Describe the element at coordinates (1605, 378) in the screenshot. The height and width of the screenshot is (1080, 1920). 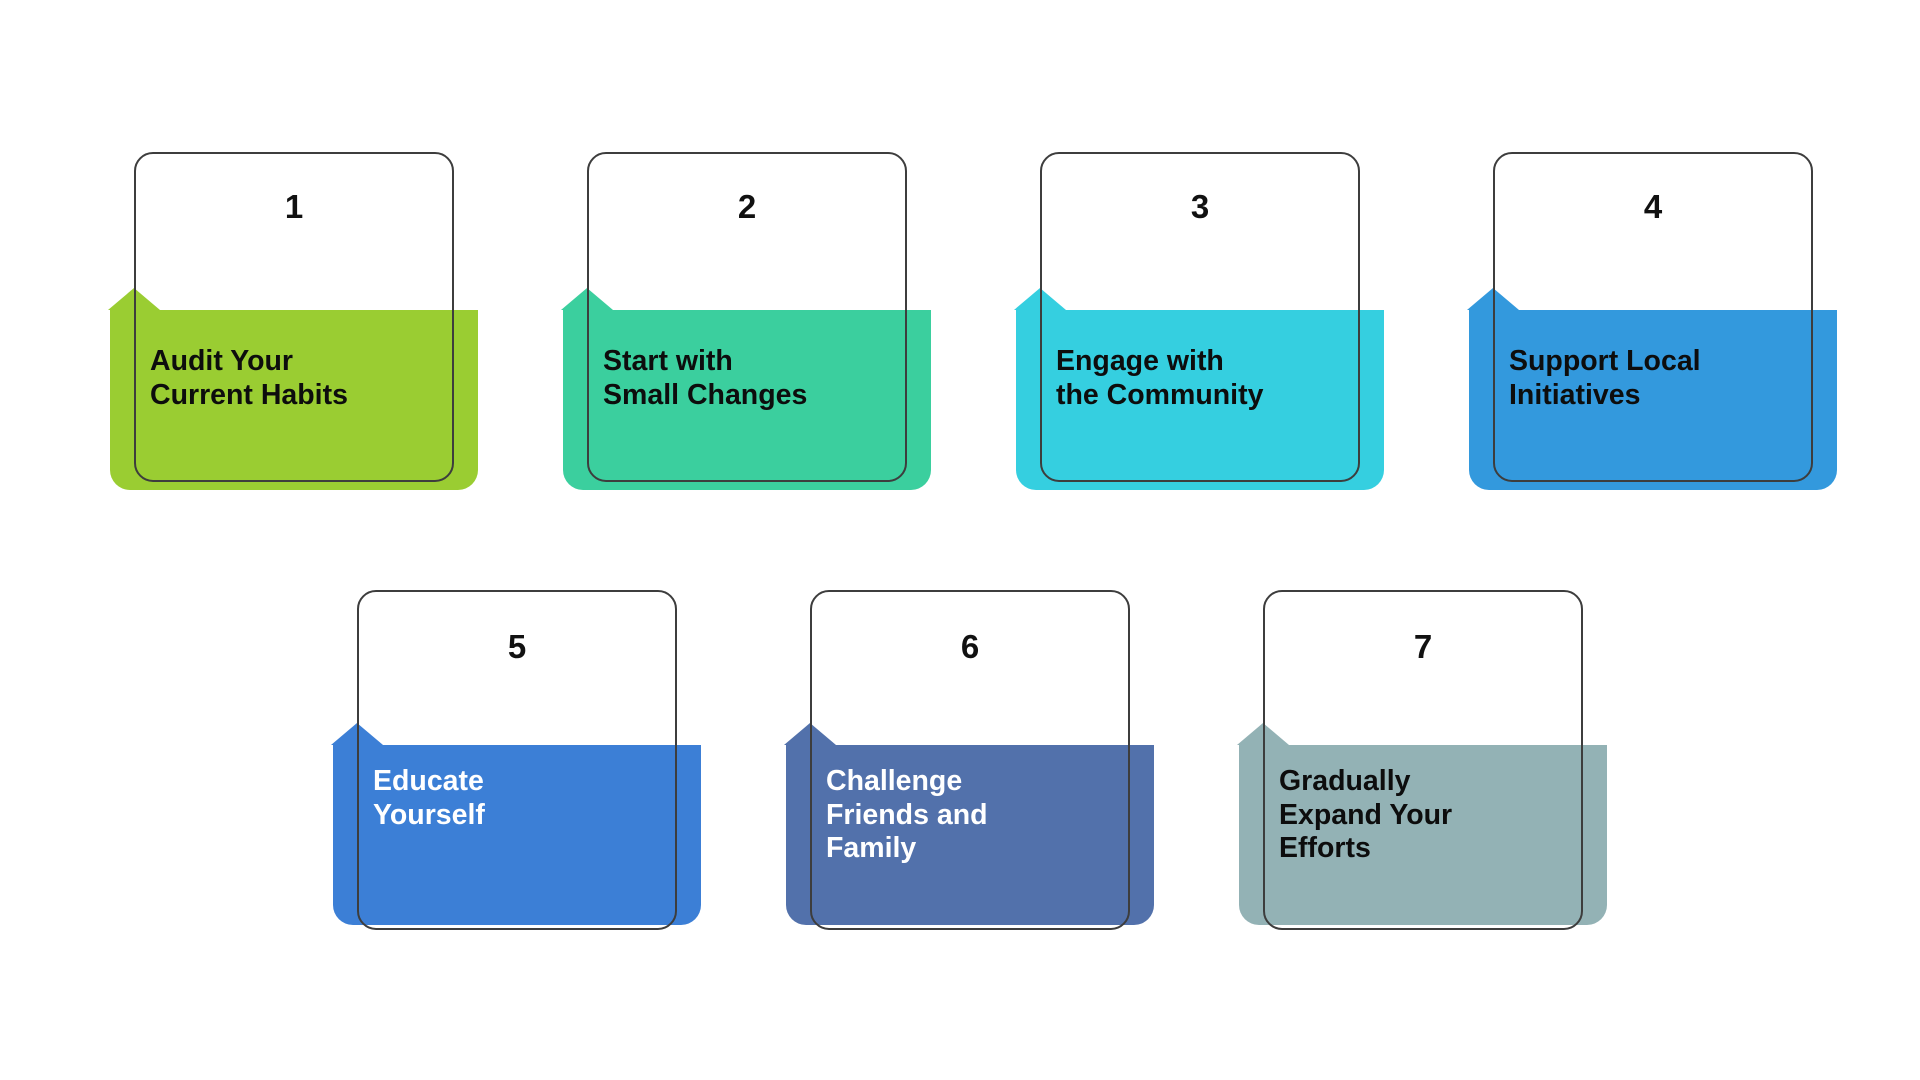
I see `step-label: Support Local Initiatives` at that location.